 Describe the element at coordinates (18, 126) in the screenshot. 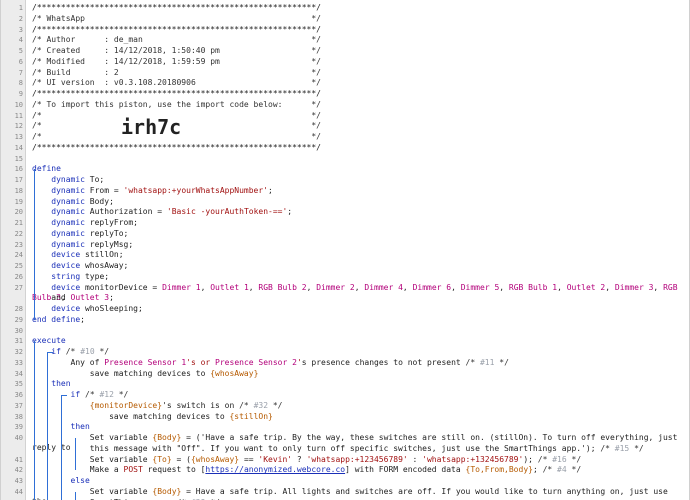

I see `line-number: 12` at that location.